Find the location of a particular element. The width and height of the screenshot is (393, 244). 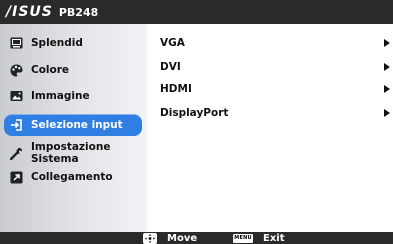

sidebar-item-immagine: Immagine is located at coordinates (76, 96).